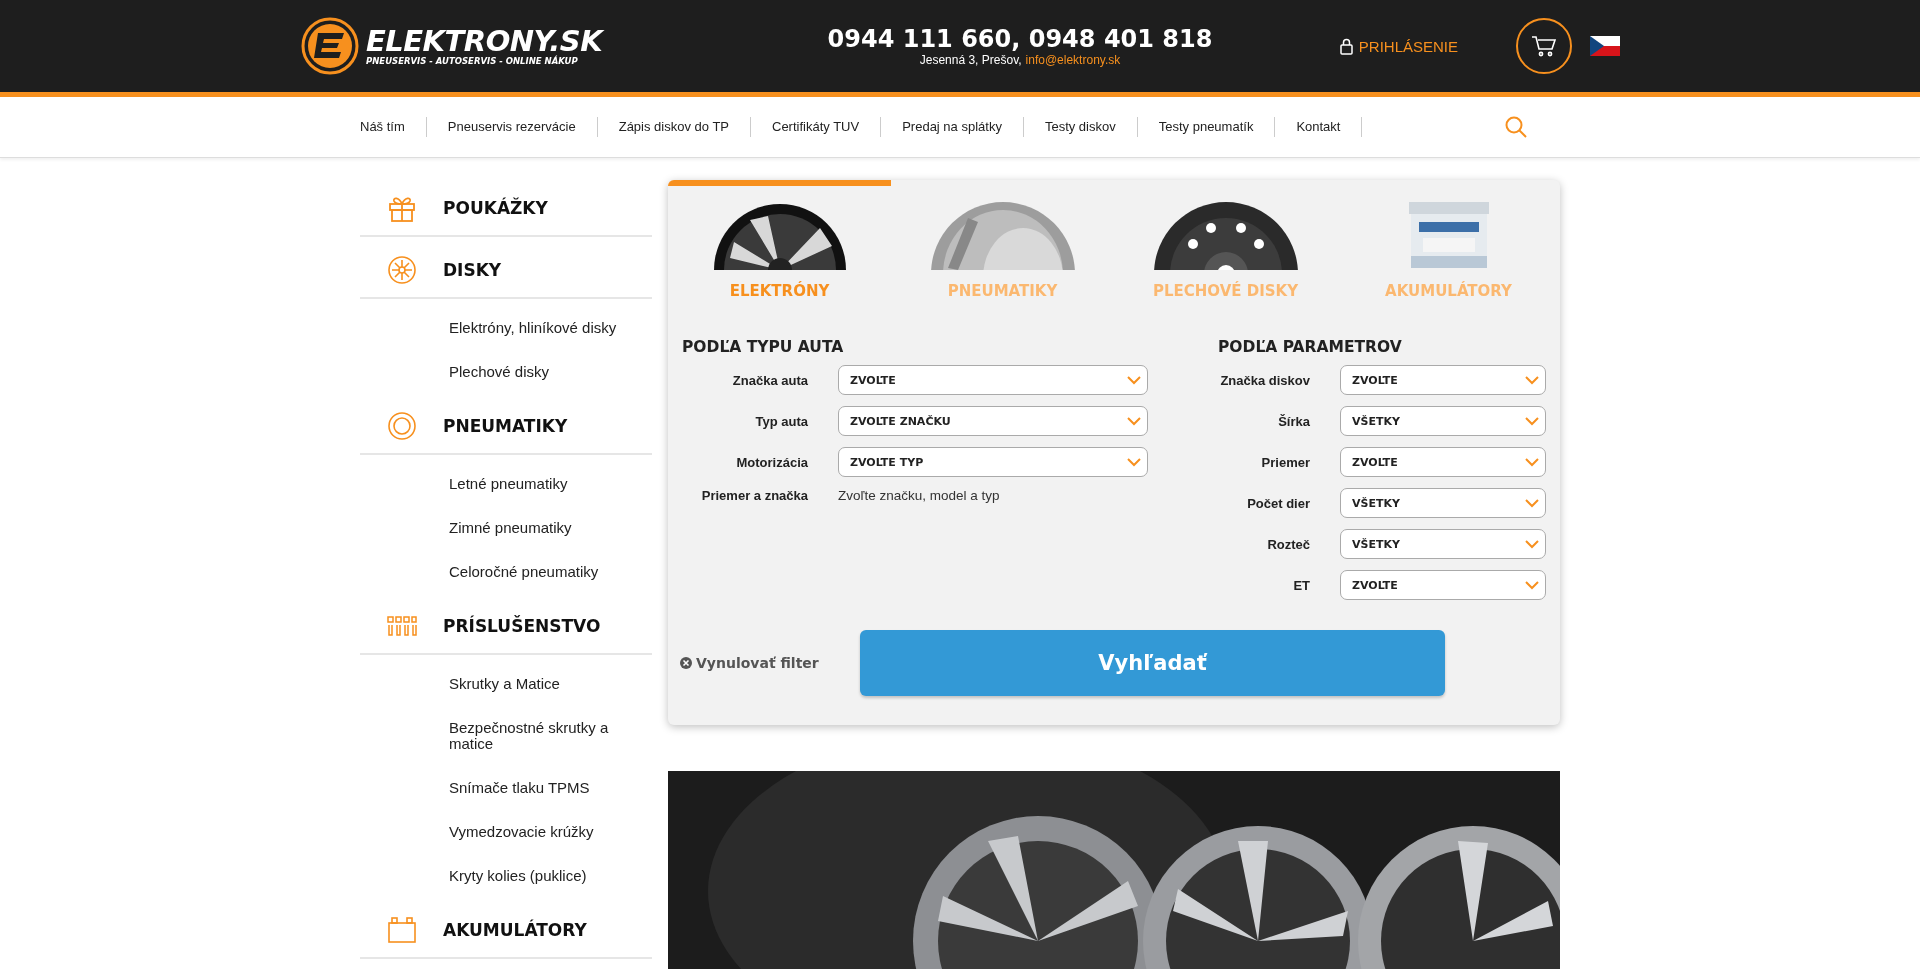  I want to click on address: Jesenná 3, Prešov,, so click(970, 60).